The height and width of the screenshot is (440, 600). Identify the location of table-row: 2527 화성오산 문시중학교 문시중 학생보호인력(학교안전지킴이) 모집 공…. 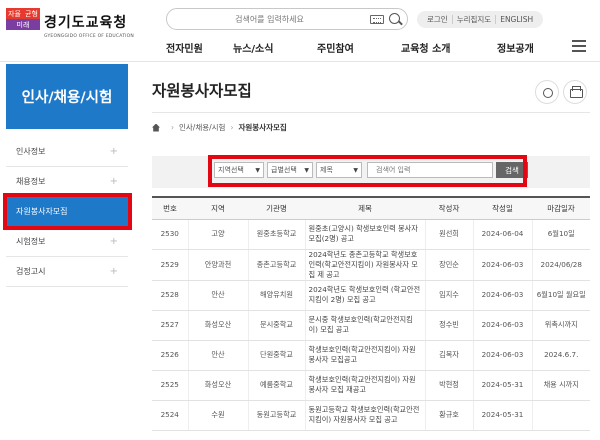
(371, 325).